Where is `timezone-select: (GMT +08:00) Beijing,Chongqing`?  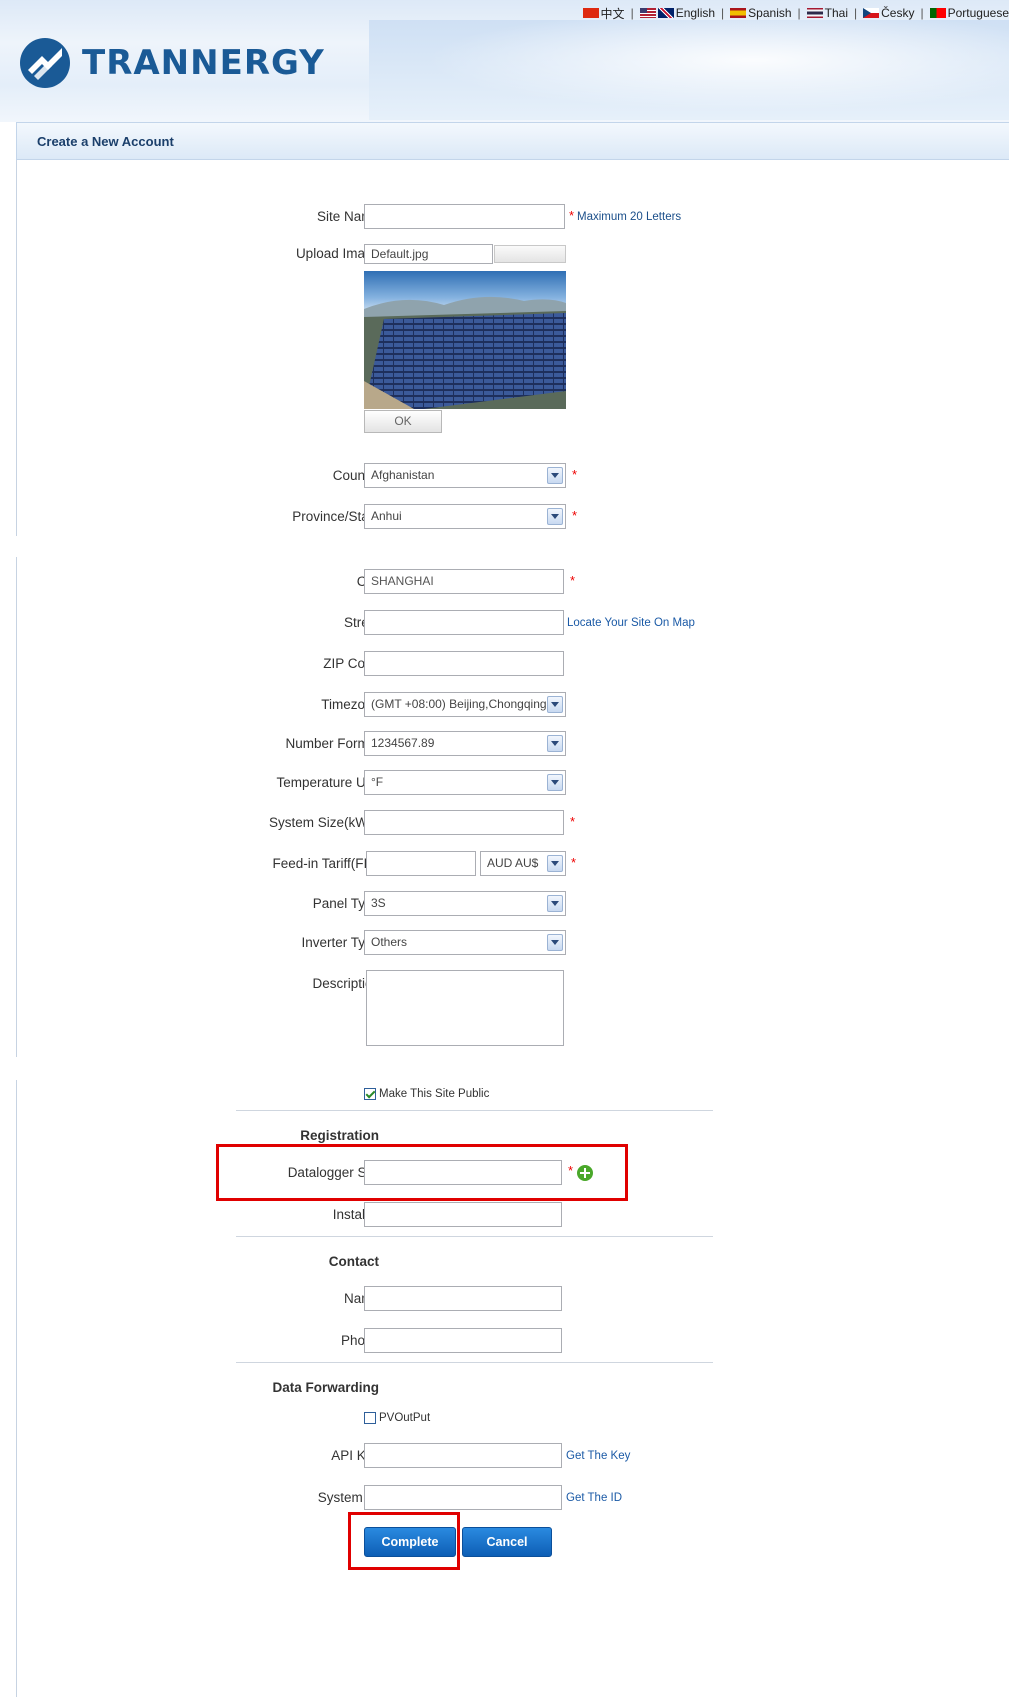
timezone-select: (GMT +08:00) Beijing,Chongqing is located at coordinates (465, 704).